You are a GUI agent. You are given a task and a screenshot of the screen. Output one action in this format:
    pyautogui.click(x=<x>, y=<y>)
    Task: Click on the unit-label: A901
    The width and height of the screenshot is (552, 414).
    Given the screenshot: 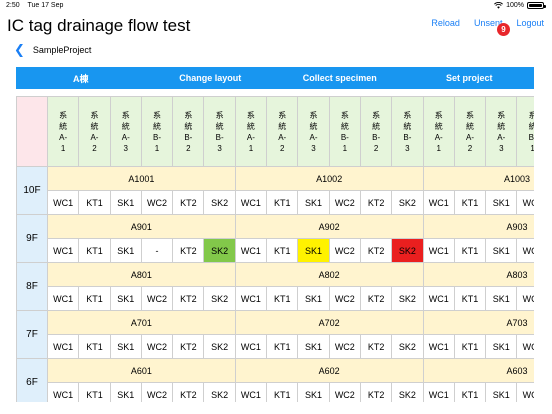 What is the action you would take?
    pyautogui.click(x=142, y=227)
    